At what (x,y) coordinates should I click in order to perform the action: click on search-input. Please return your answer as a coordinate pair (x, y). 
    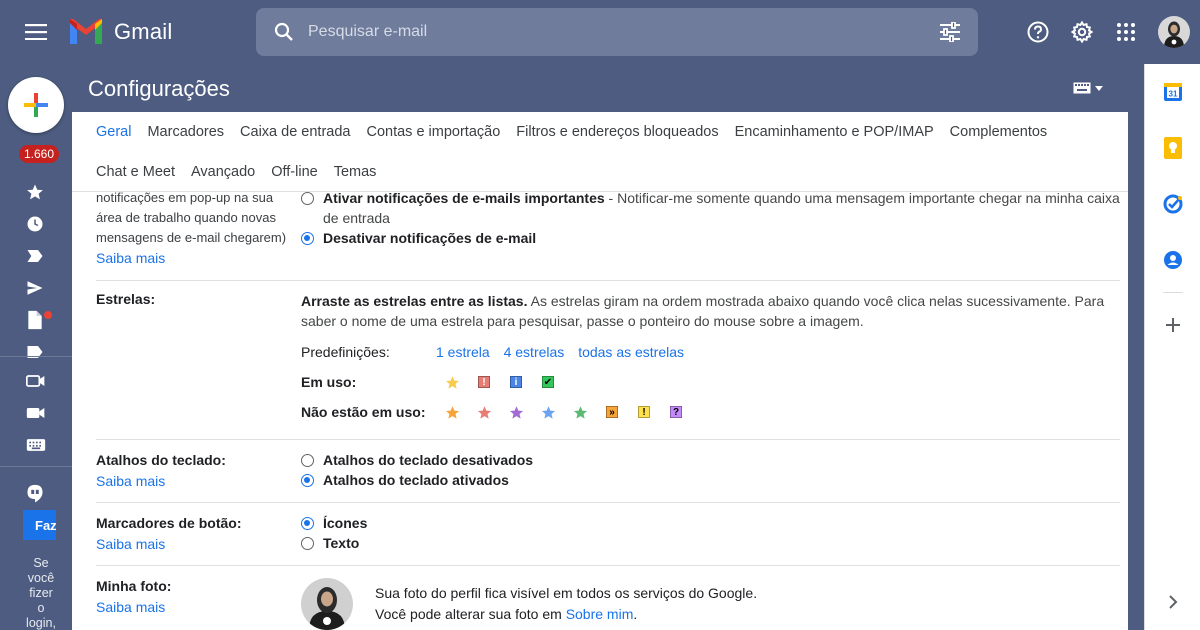
    Looking at the image, I should click on (617, 32).